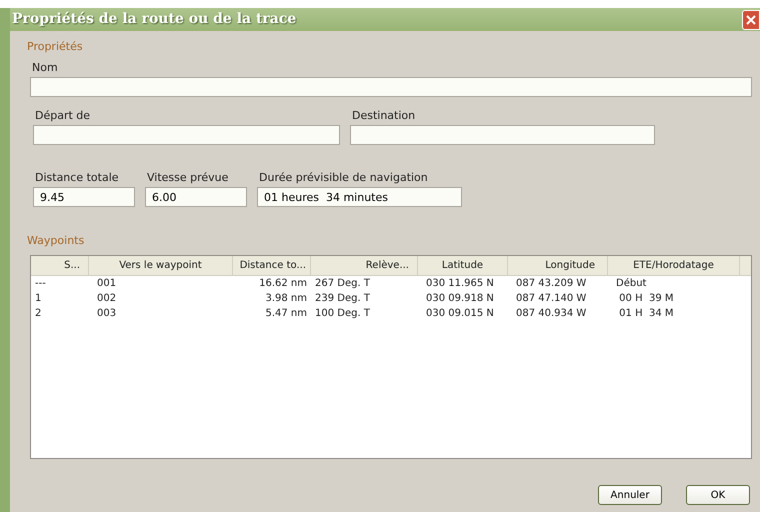  What do you see at coordinates (38, 299) in the screenshot?
I see `table-cell-text: 1` at bounding box center [38, 299].